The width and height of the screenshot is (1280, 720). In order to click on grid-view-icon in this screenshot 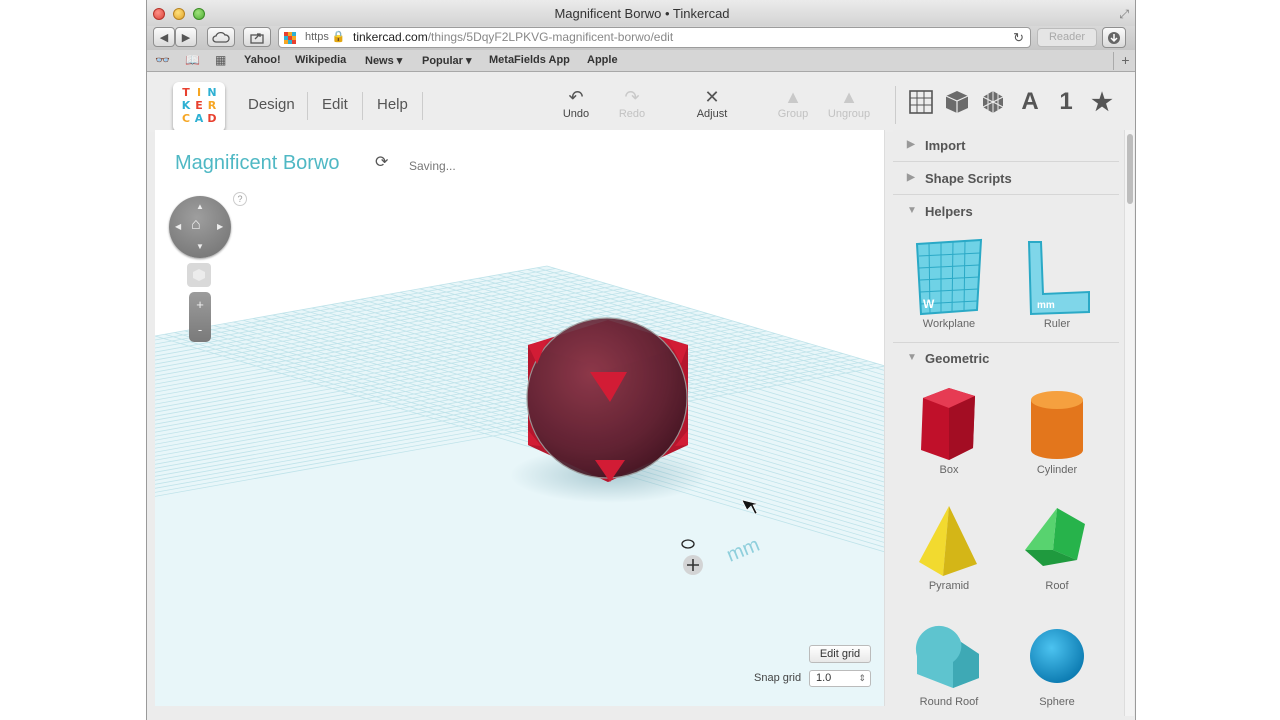, I will do `click(921, 102)`.